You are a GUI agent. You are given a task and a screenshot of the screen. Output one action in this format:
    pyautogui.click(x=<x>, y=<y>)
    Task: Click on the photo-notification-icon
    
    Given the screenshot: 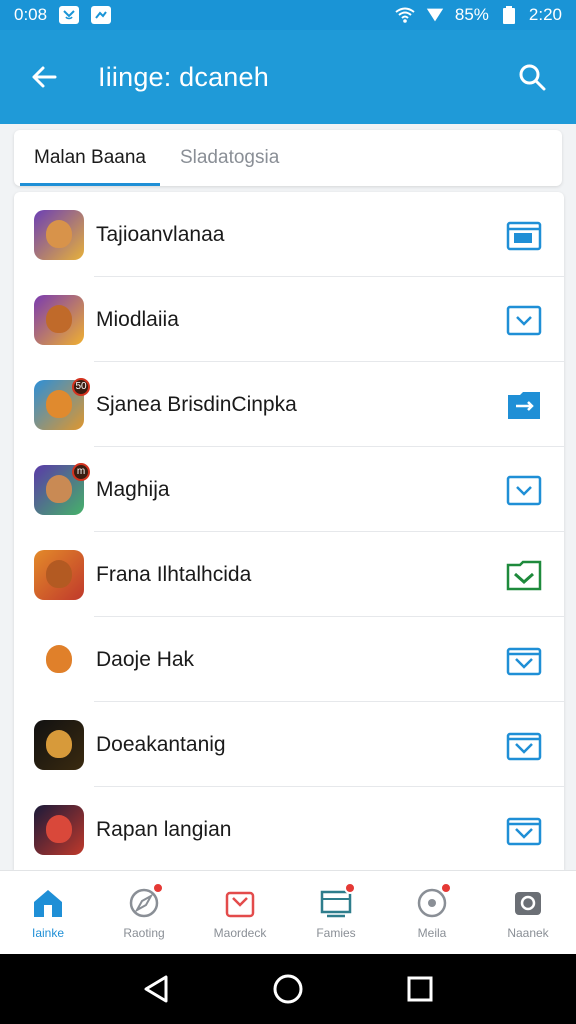 What is the action you would take?
    pyautogui.click(x=101, y=15)
    